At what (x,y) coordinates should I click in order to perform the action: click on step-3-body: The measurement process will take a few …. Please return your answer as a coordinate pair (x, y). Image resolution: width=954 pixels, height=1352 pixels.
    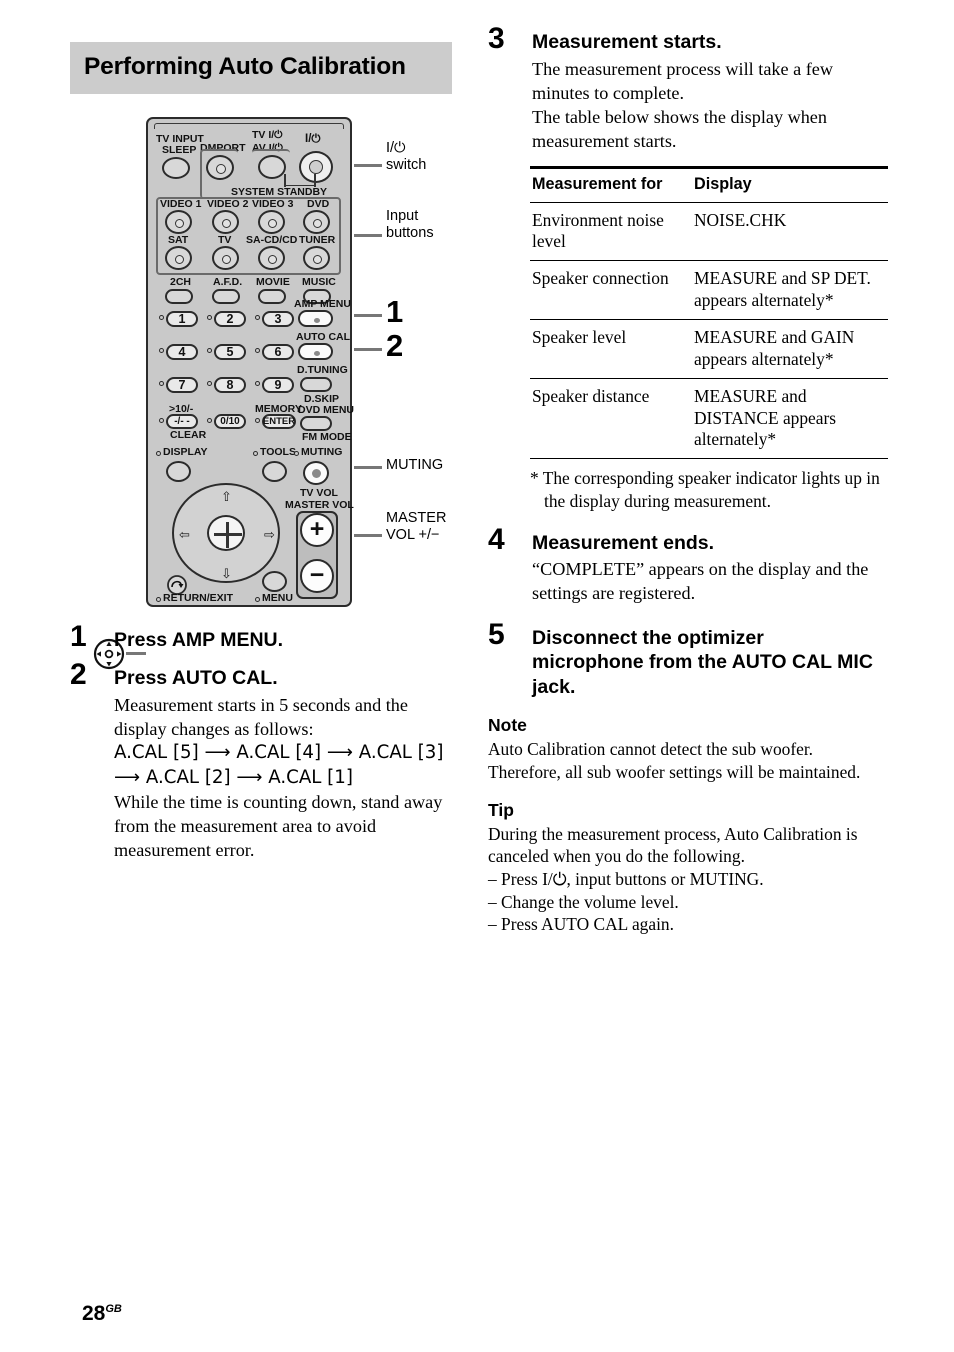
    Looking at the image, I should click on (706, 105).